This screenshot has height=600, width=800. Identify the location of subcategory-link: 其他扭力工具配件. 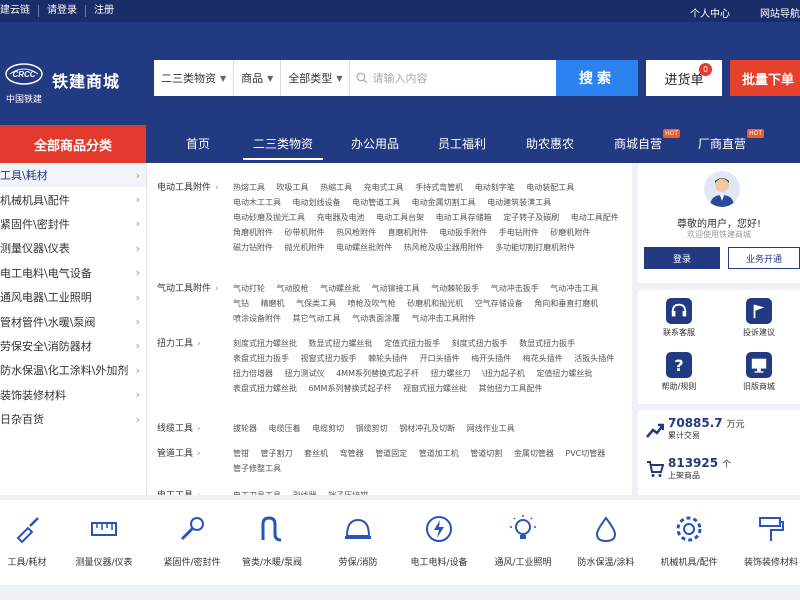
(511, 388).